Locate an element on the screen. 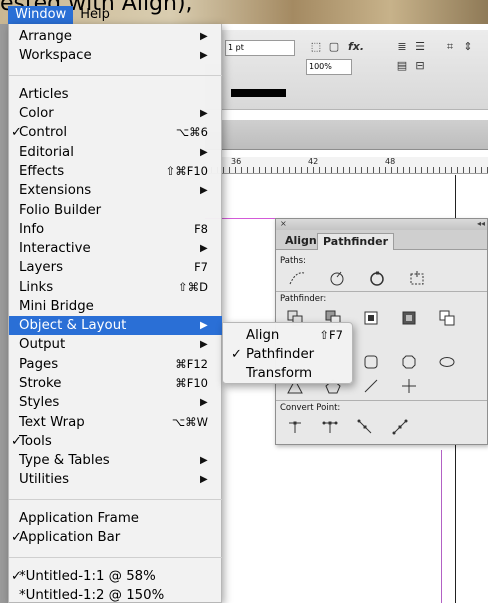 The height and width of the screenshot is (603, 488). corner-point-icon is located at coordinates (330, 427).